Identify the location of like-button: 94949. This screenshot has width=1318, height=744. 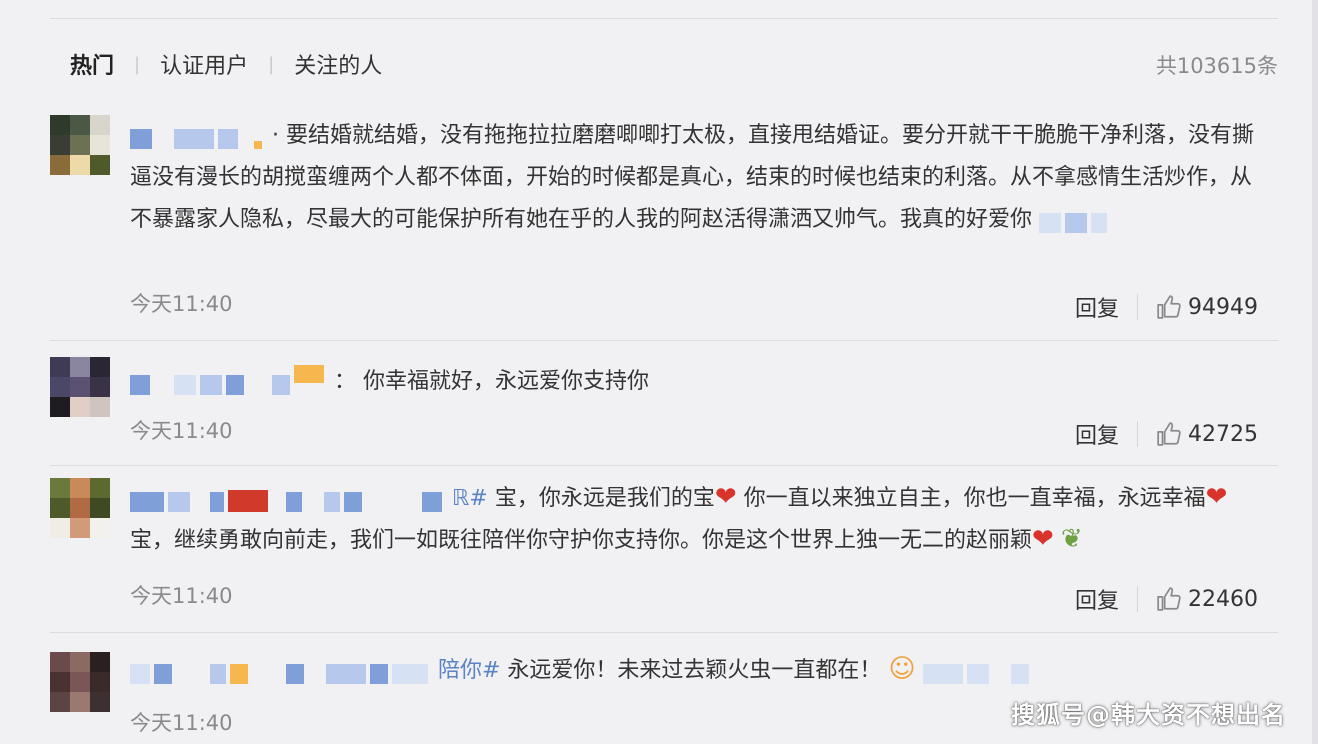
(1207, 307).